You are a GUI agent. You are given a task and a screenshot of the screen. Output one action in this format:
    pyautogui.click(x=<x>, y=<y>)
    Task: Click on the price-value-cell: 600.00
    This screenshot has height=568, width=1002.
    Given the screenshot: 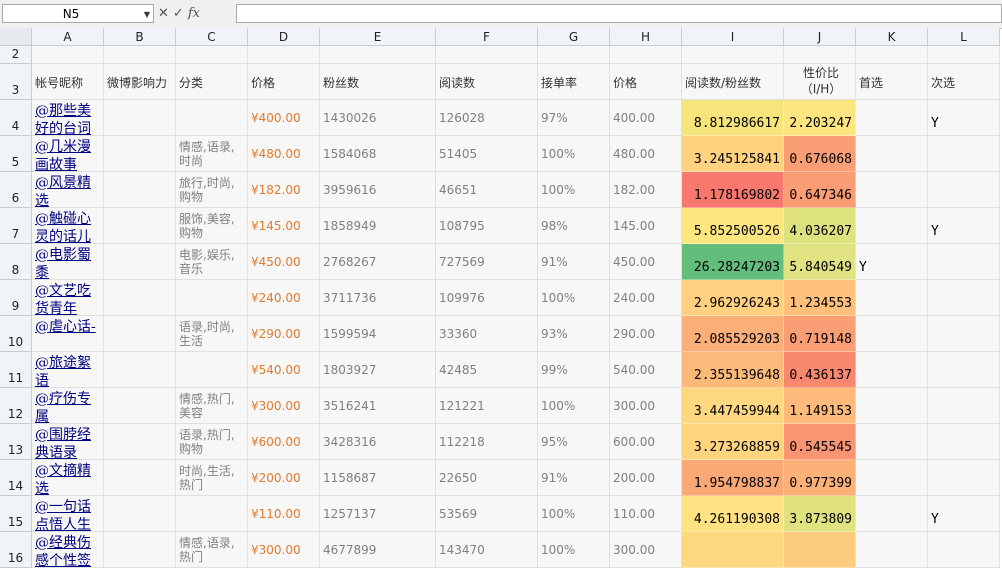 What is the action you would take?
    pyautogui.click(x=646, y=442)
    